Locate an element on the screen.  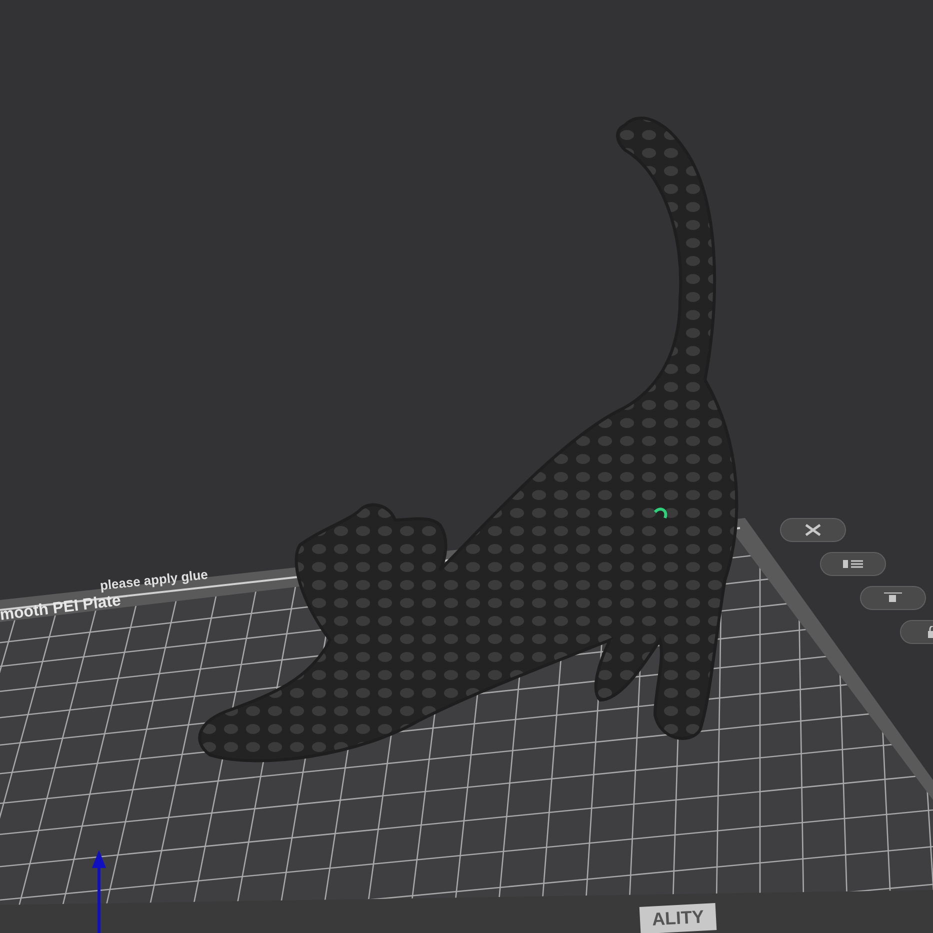
plate-label: mooth PEI Plate is located at coordinates (61, 609).